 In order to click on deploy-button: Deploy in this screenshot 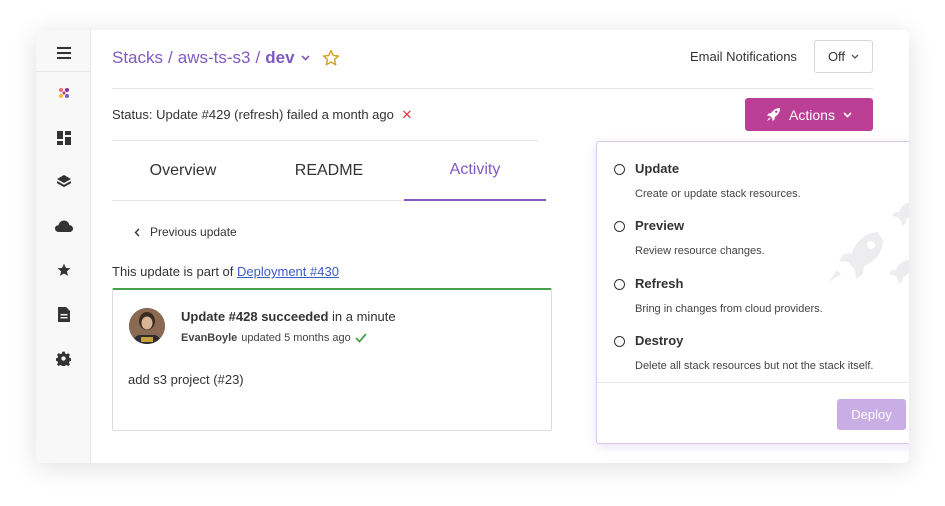, I will do `click(871, 414)`.